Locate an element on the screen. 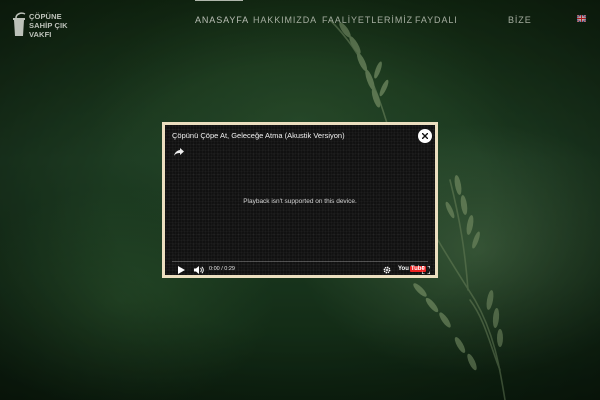 The width and height of the screenshot is (600, 400). share-icon is located at coordinates (179, 152).